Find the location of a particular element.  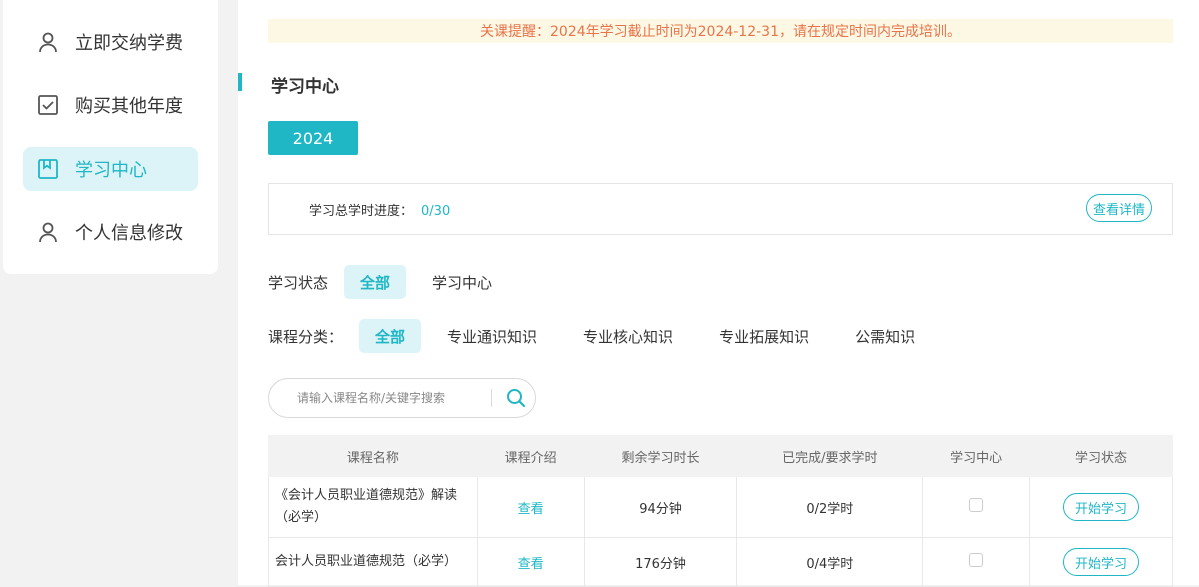

status-filter: 学习状态 全部 学习中心 is located at coordinates (393, 282).